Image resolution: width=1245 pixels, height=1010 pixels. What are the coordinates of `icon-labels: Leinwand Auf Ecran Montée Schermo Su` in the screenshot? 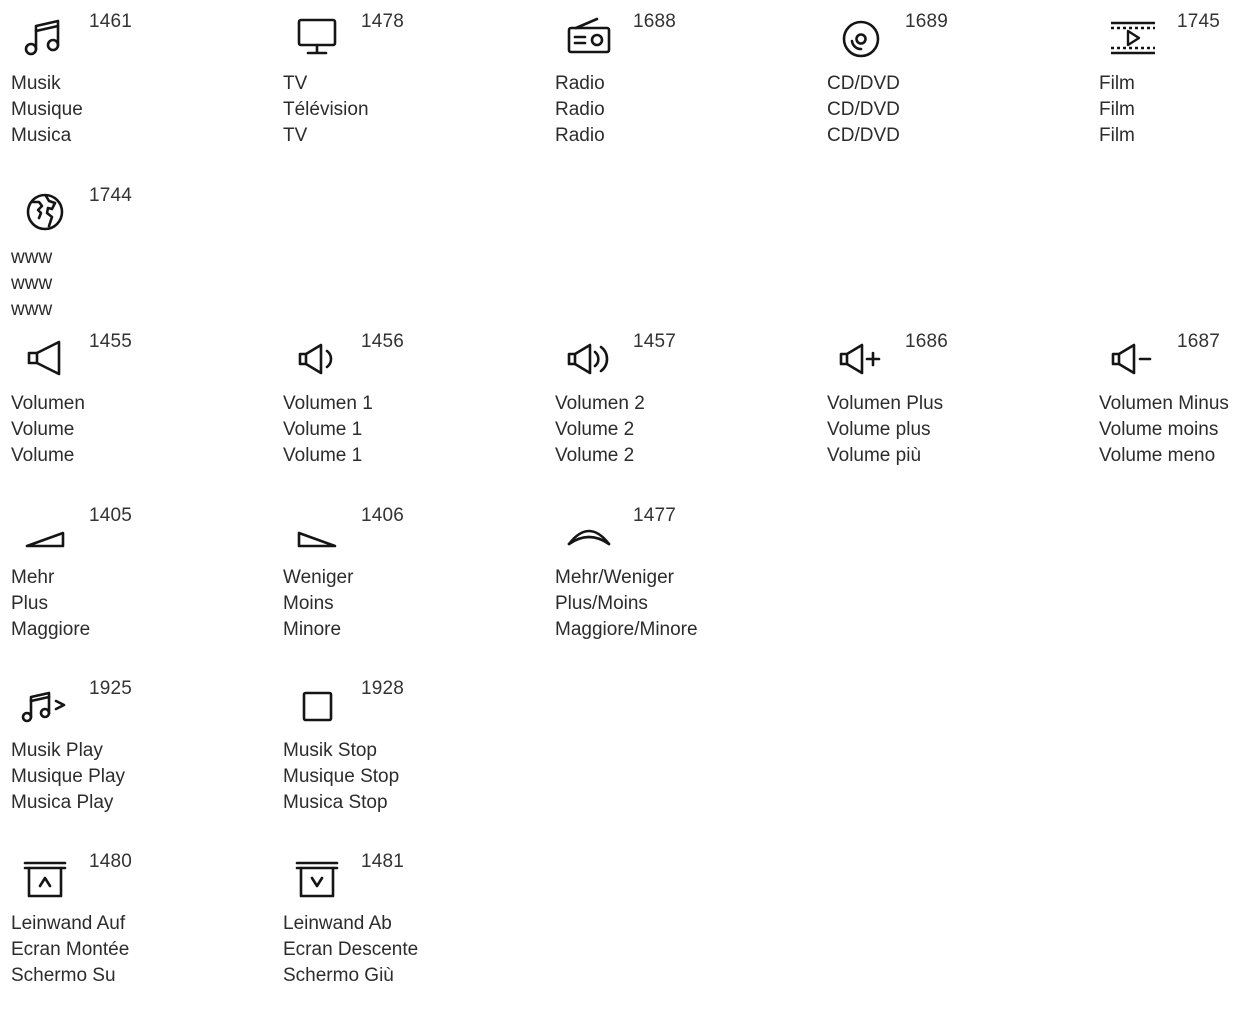 It's located at (70, 949).